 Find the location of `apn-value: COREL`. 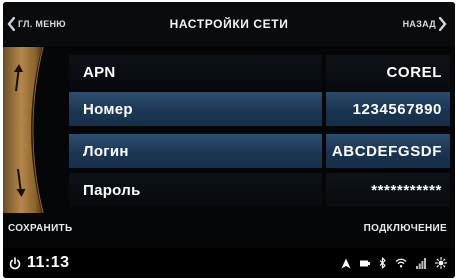

apn-value: COREL is located at coordinates (414, 72).